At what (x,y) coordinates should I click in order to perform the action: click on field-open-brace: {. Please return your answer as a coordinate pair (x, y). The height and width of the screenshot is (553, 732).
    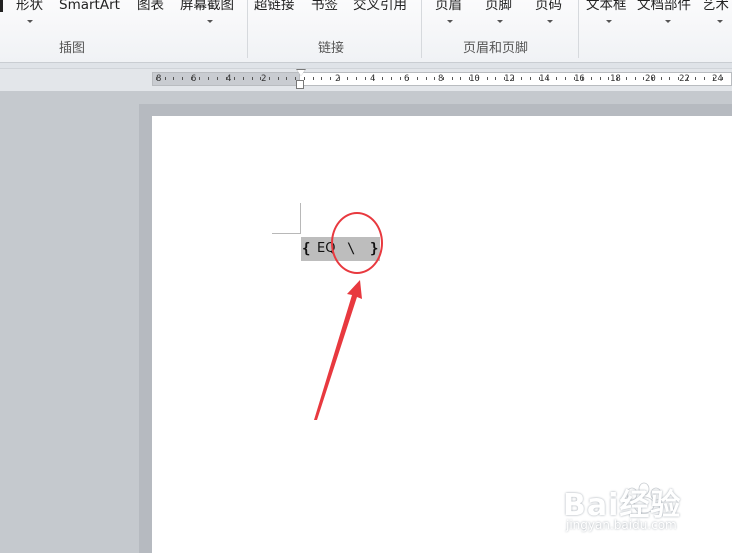
    Looking at the image, I should click on (306, 249).